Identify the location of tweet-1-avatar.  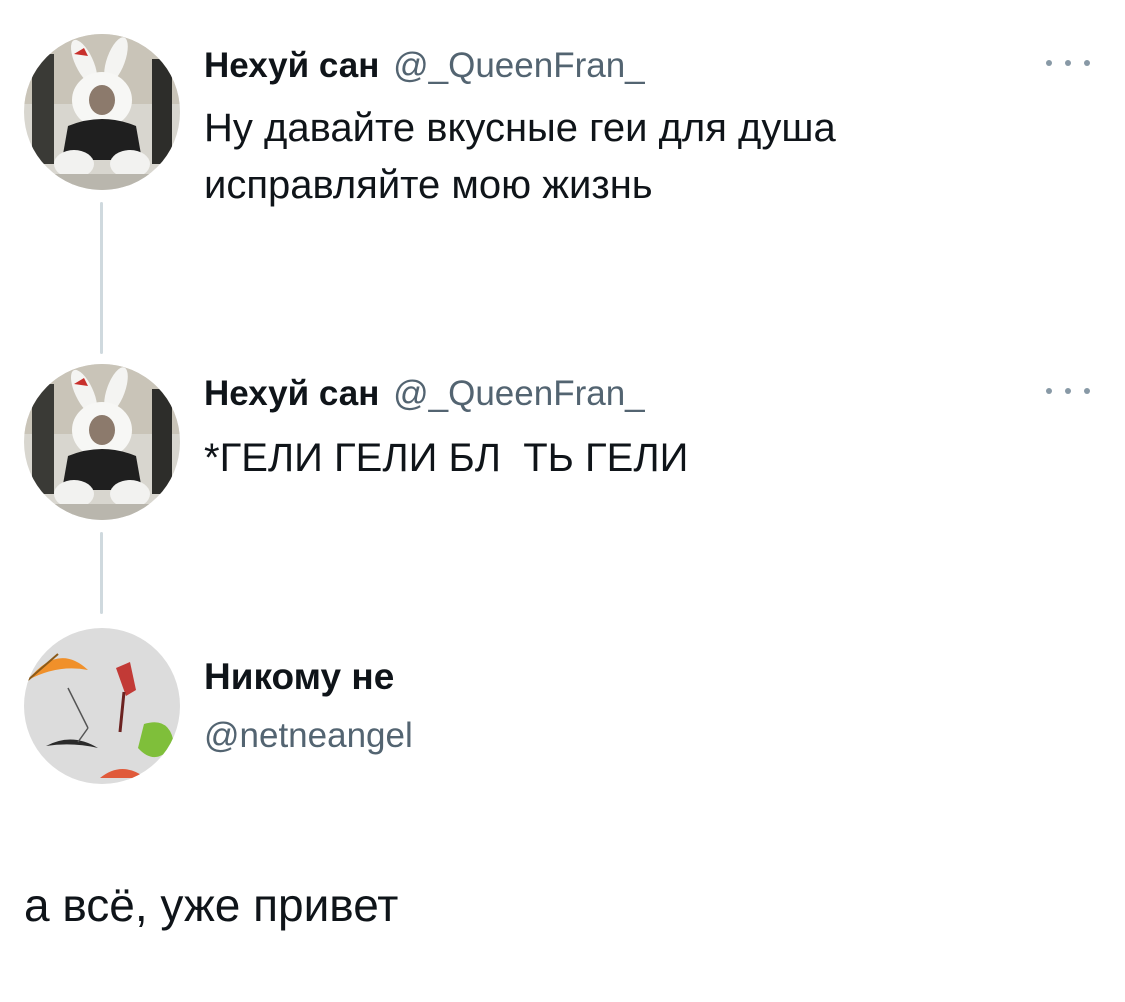
(102, 112).